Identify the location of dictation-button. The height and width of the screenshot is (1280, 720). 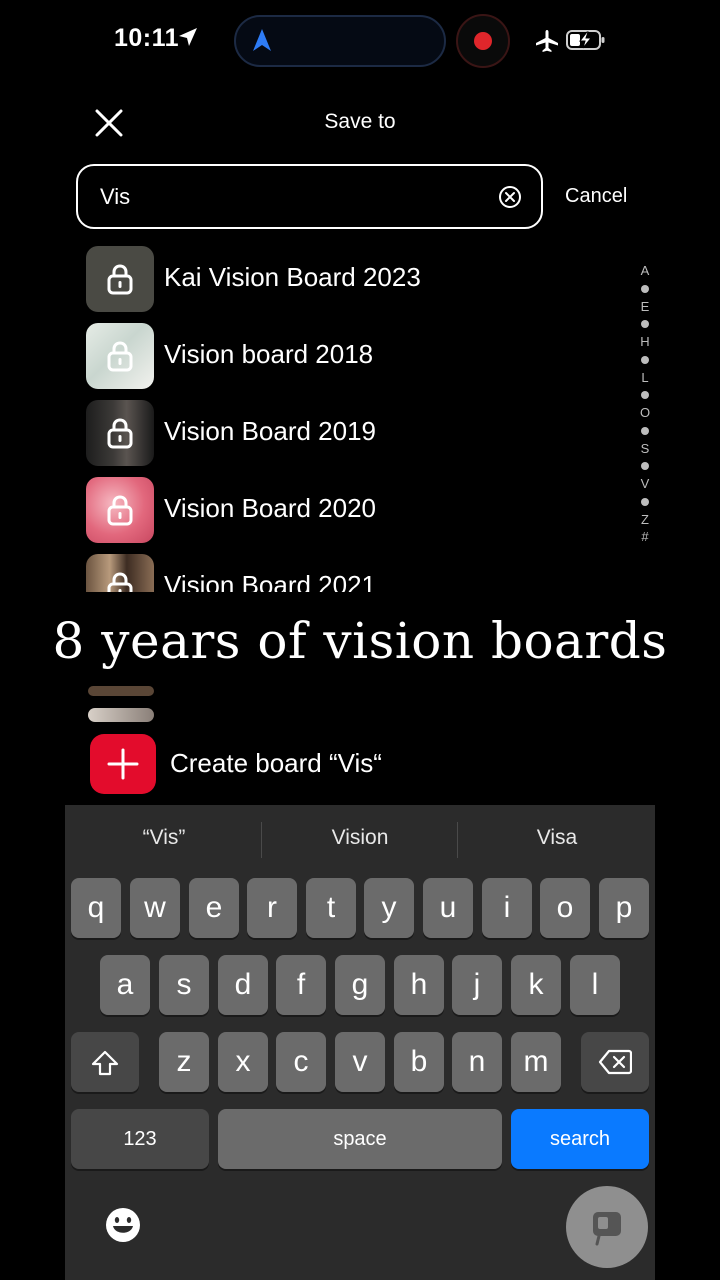
(607, 1227).